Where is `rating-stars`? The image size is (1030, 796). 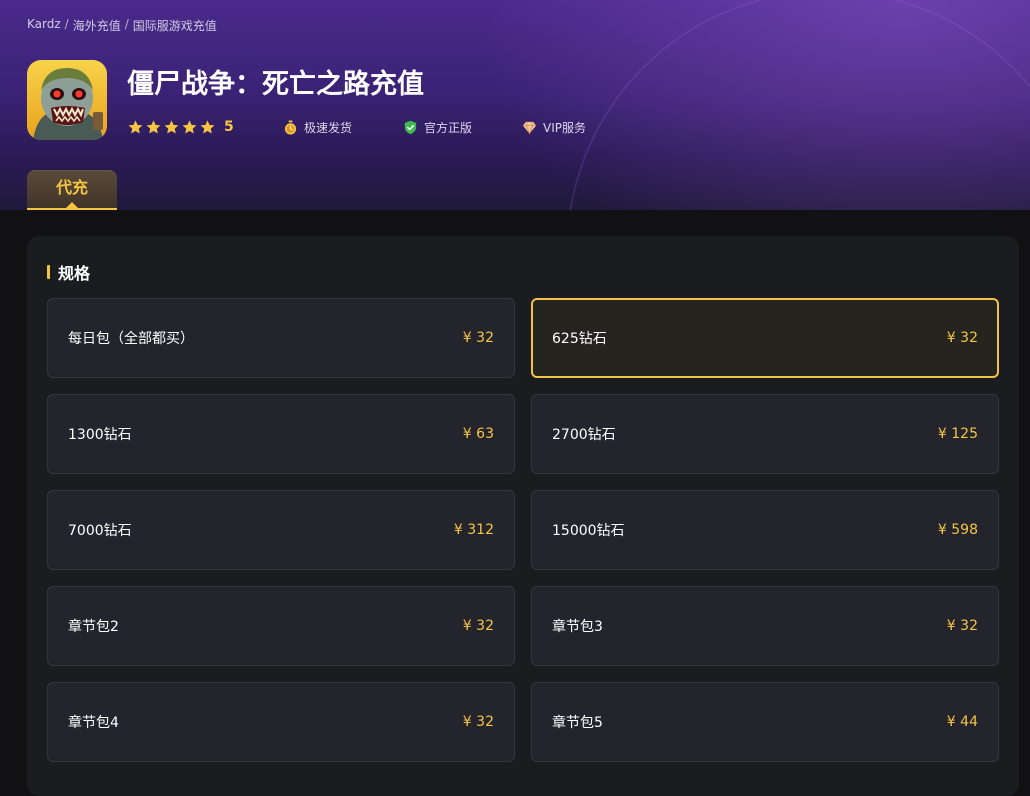 rating-stars is located at coordinates (171, 127).